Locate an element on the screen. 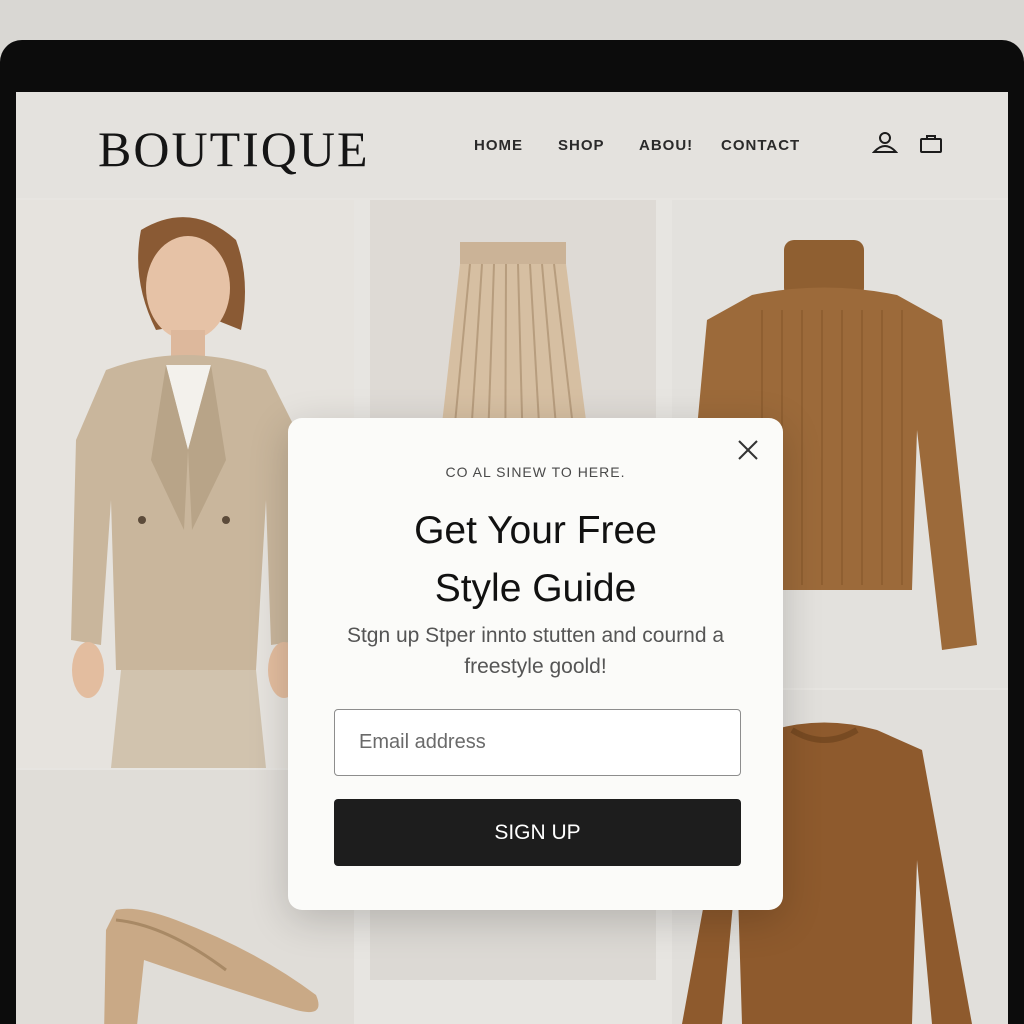  site-header: BOUTIQUE HOME SHOP ABOU! CONTACT is located at coordinates (512, 145).